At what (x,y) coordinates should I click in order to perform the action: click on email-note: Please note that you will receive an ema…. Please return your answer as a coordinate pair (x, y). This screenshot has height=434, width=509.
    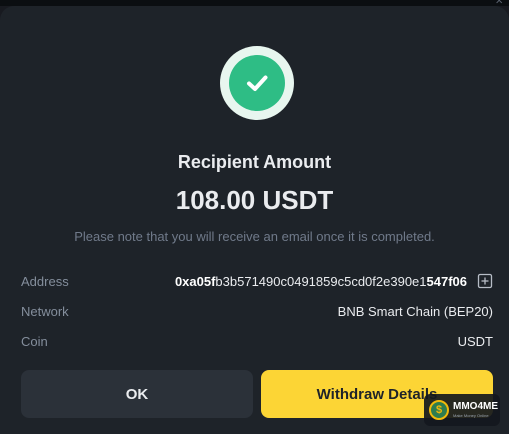
    Looking at the image, I should click on (254, 236).